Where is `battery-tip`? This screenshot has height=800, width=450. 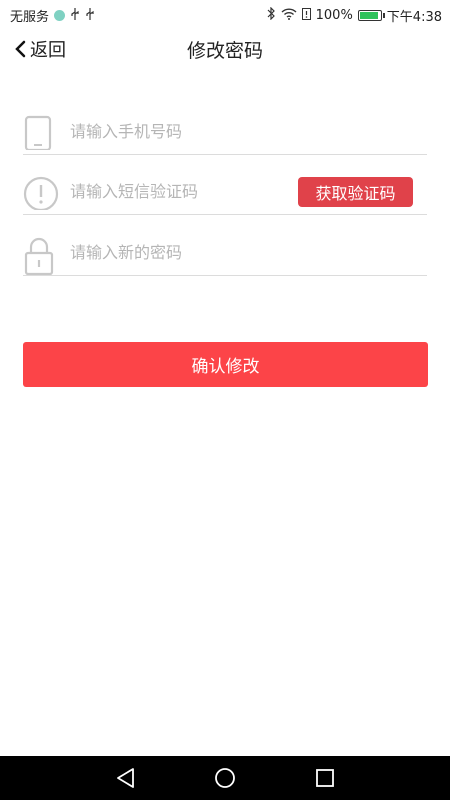 battery-tip is located at coordinates (383, 15).